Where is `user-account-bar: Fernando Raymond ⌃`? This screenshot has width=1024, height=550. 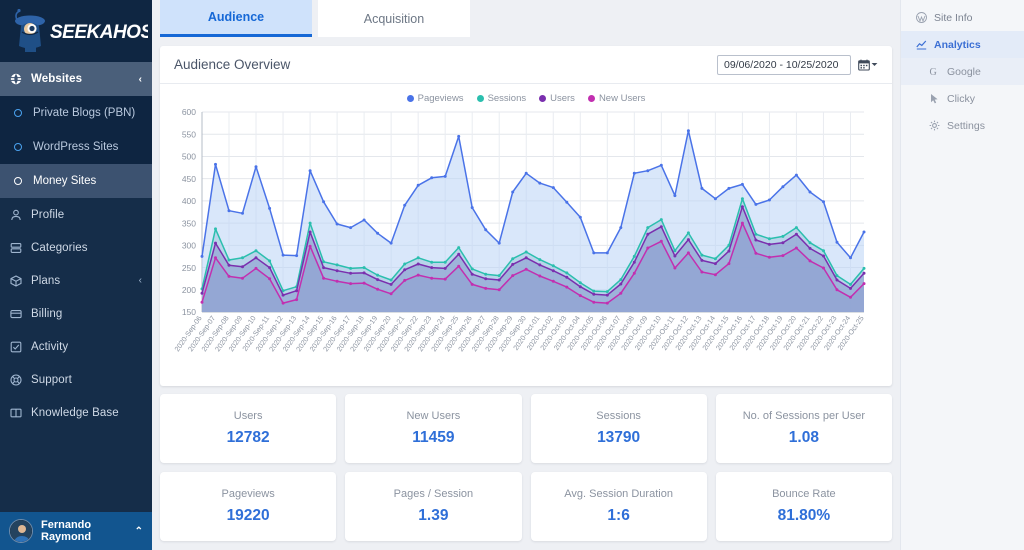 user-account-bar: Fernando Raymond ⌃ is located at coordinates (76, 531).